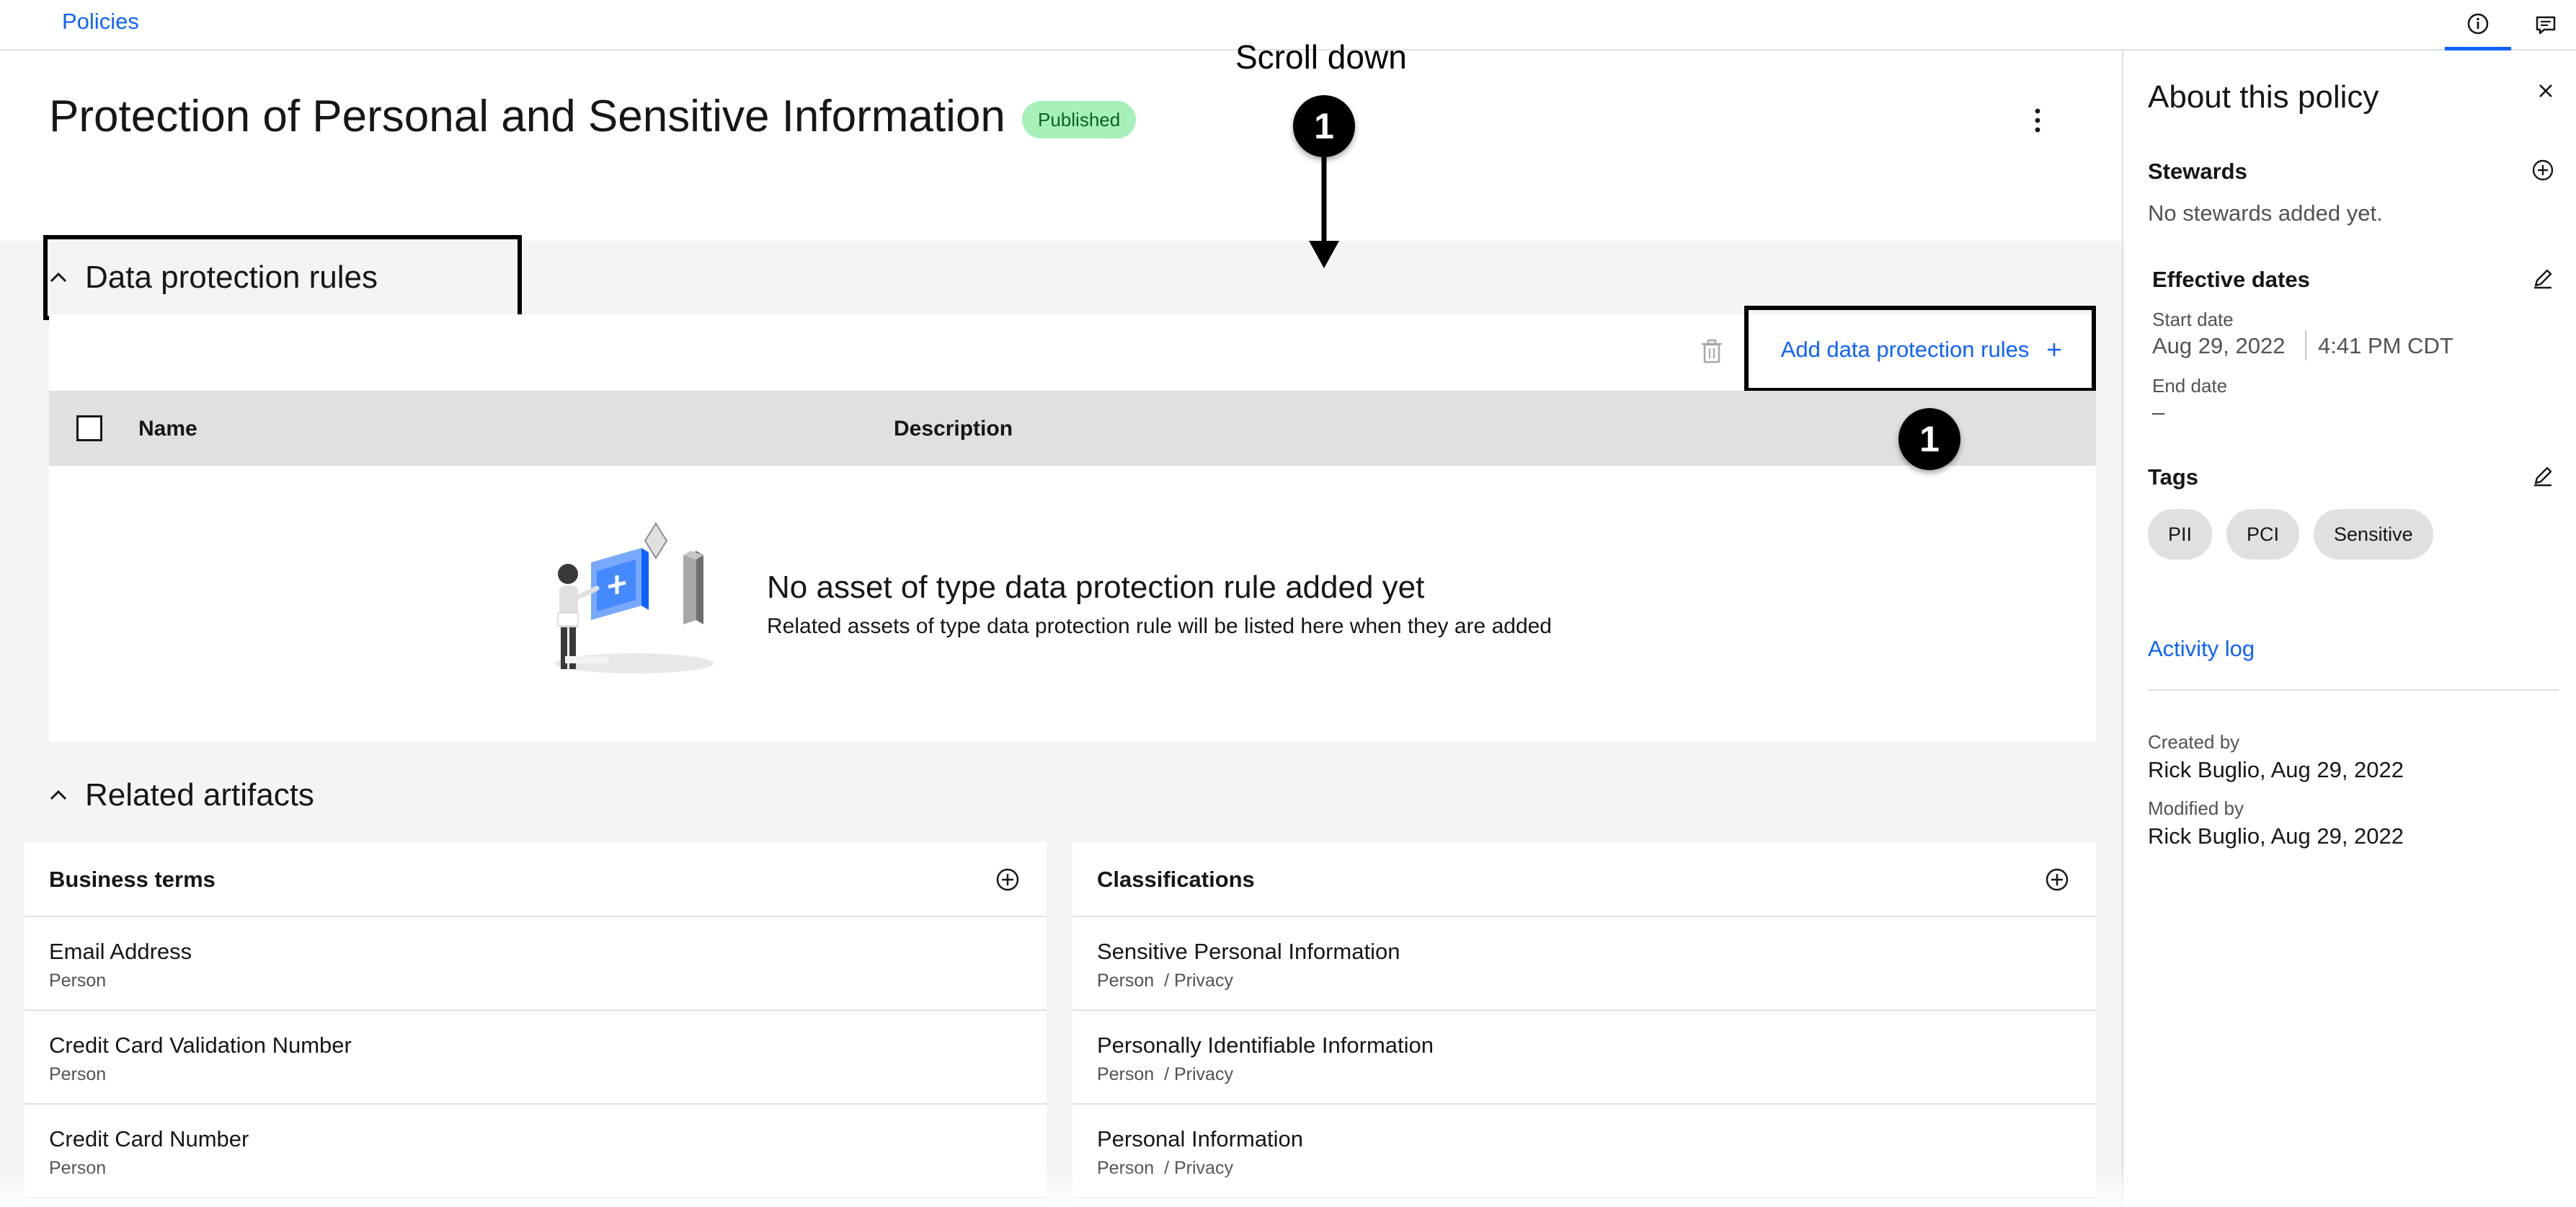 The image size is (2576, 1207). Describe the element at coordinates (2545, 91) in the screenshot. I see `close-icon` at that location.